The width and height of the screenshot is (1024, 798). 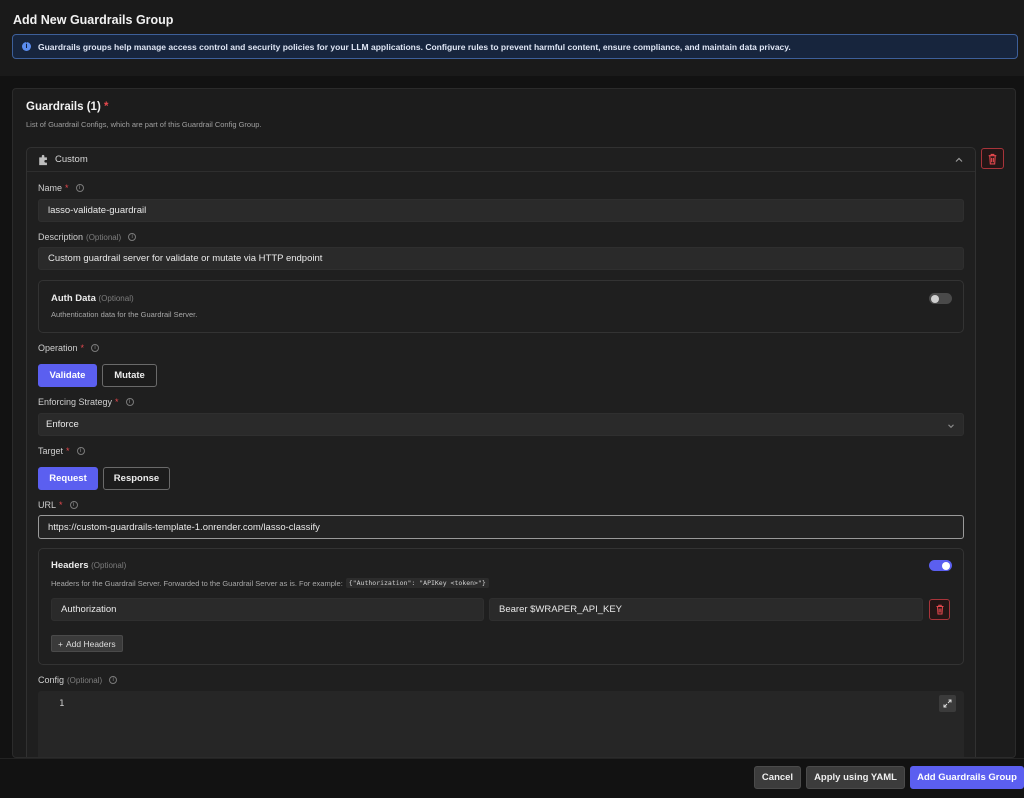 What do you see at coordinates (940, 298) in the screenshot?
I see `auth-data-toggle` at bounding box center [940, 298].